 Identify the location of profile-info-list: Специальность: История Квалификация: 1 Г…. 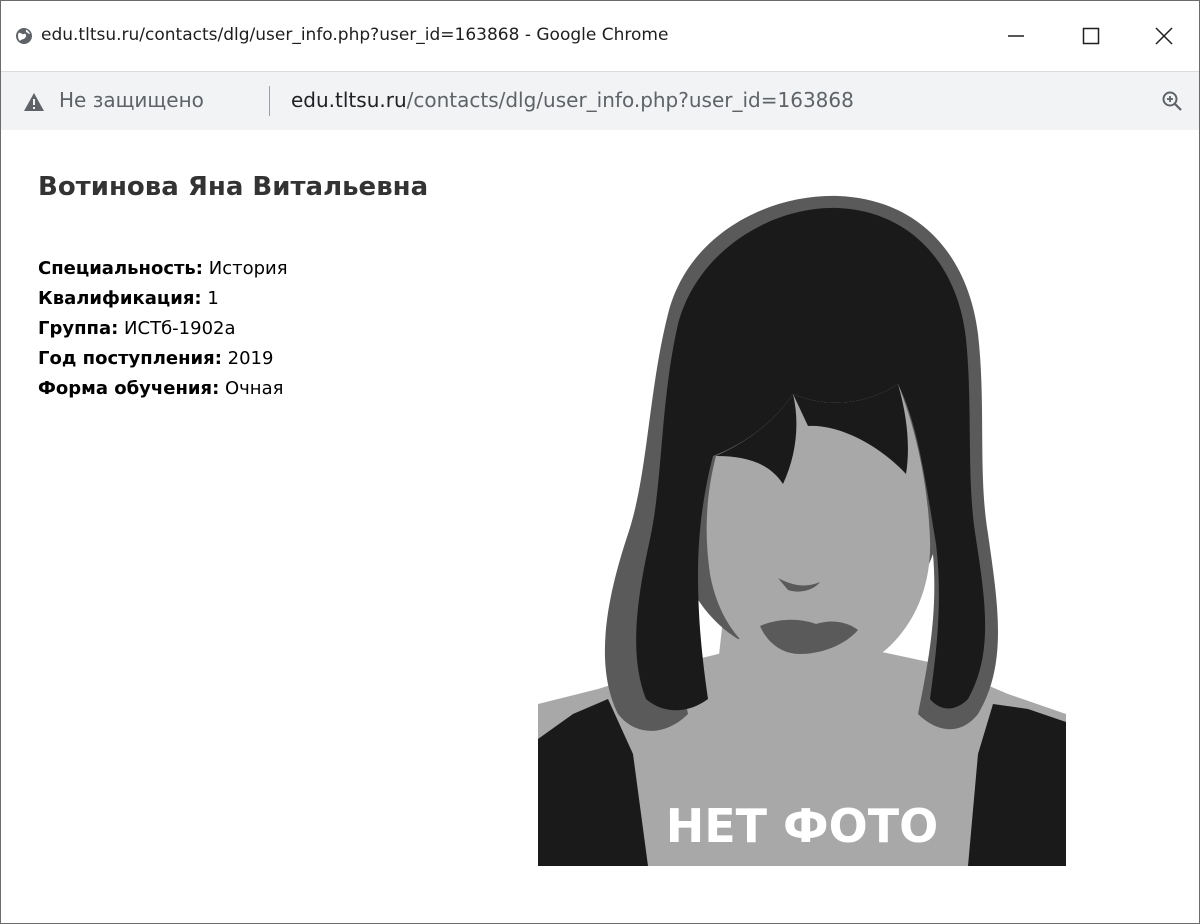
(163, 329).